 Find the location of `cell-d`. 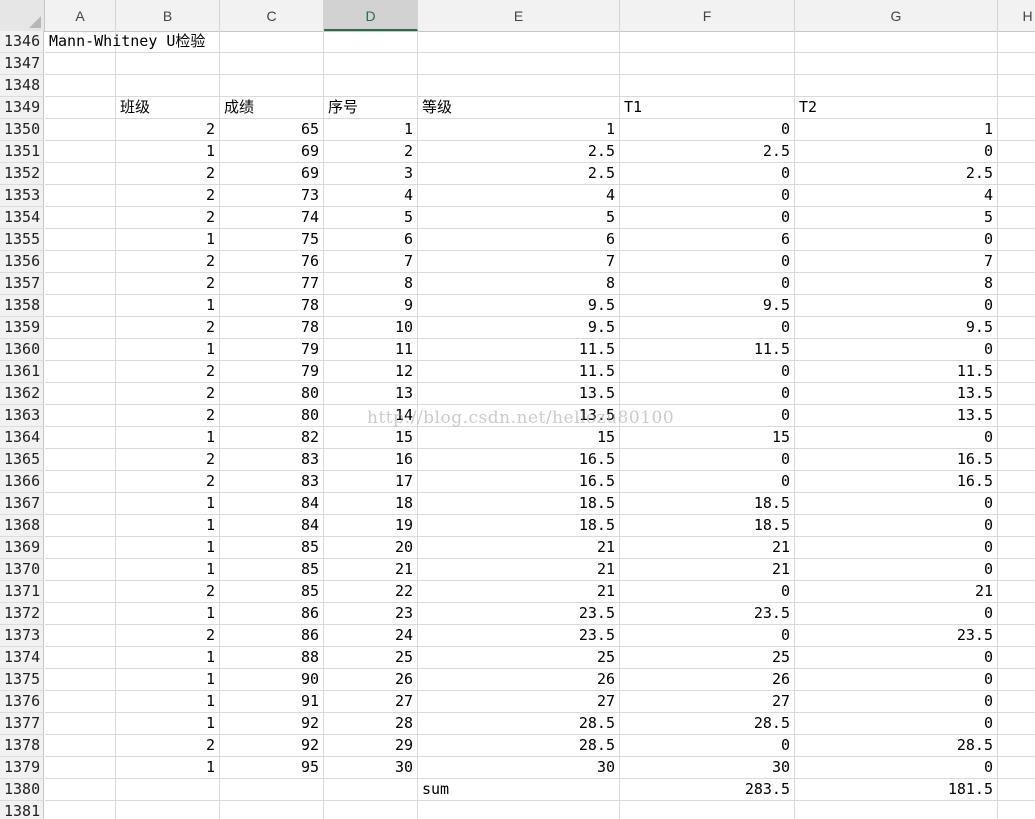

cell-d is located at coordinates (371, 810).